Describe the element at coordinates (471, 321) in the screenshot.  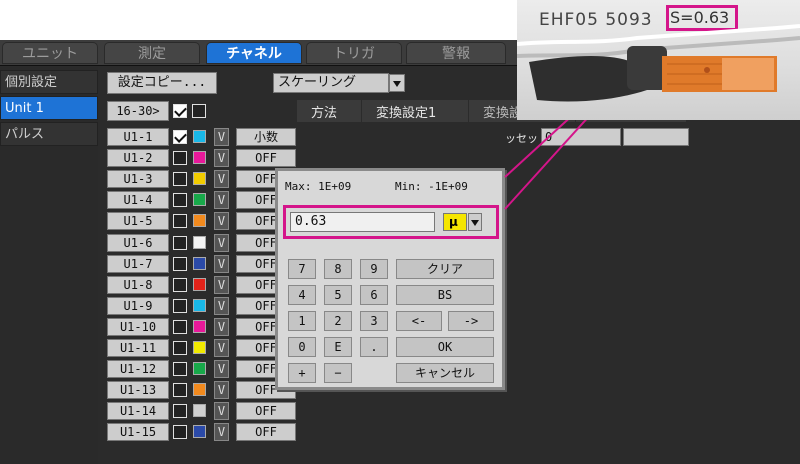
I see `cursor-right-button: ->` at that location.